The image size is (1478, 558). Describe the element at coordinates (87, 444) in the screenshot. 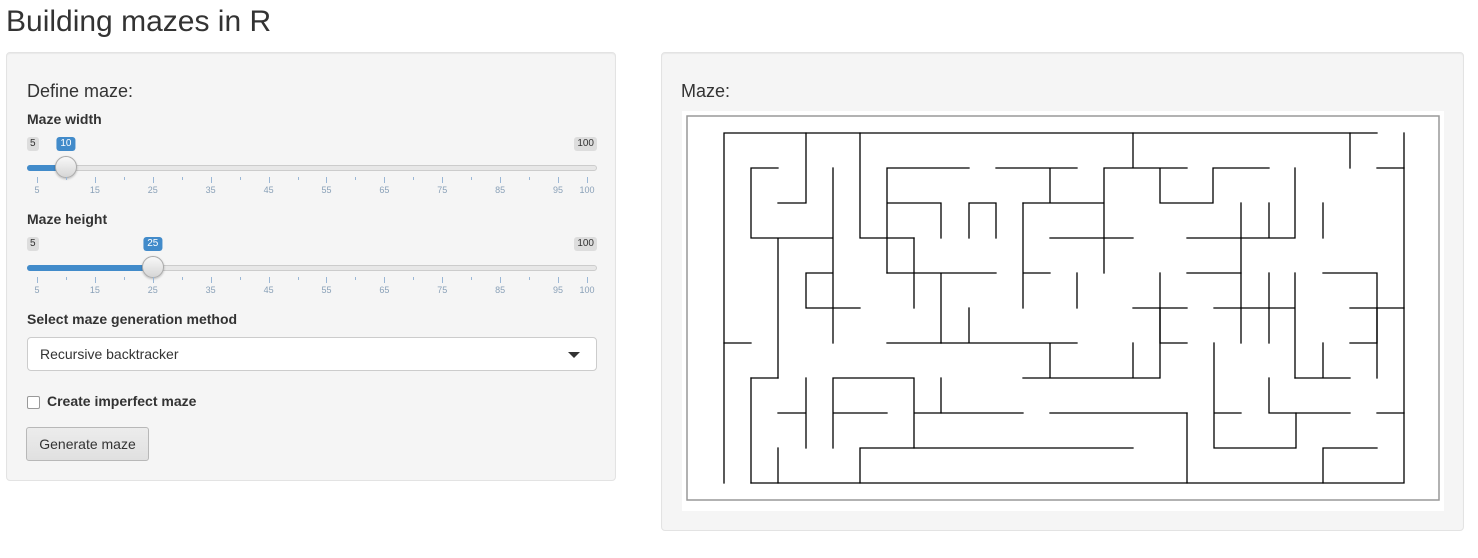

I see `generate-maze-button: Generate maze` at that location.